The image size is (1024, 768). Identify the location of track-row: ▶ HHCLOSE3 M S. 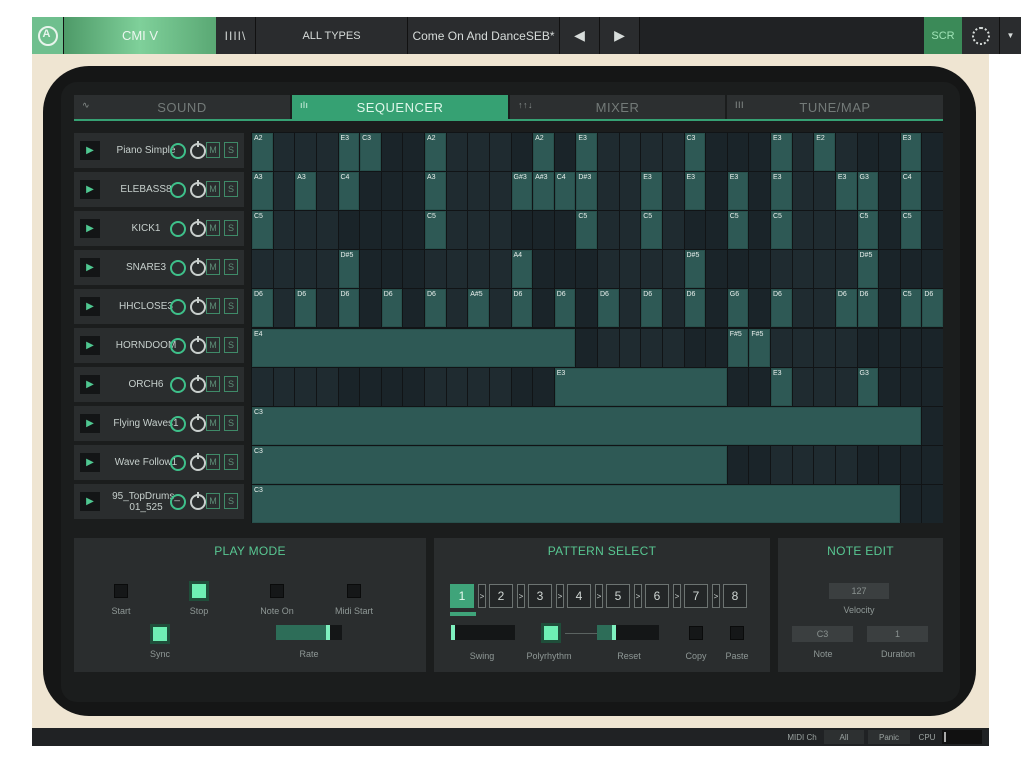
(159, 306).